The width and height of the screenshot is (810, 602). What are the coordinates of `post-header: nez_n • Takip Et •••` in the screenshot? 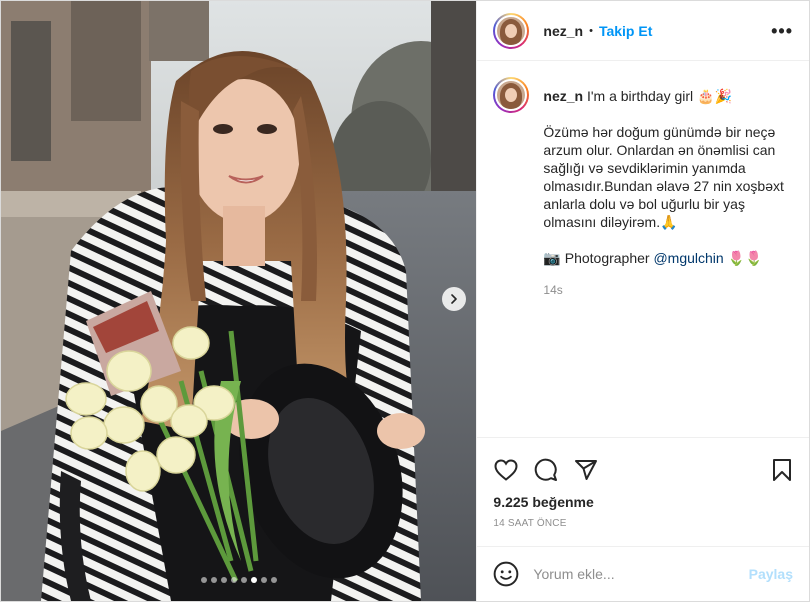 It's located at (643, 31).